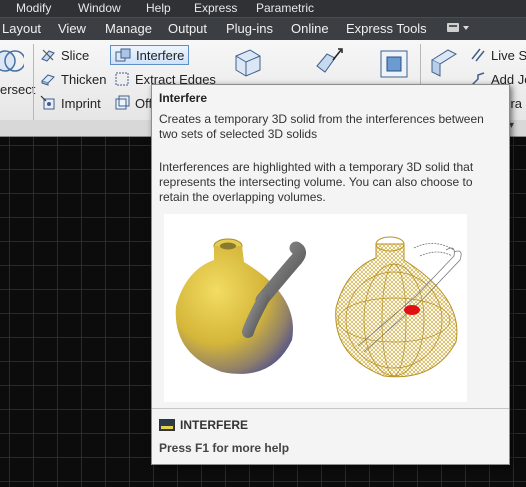 This screenshot has width=526, height=487. What do you see at coordinates (123, 55) in the screenshot?
I see `interfere-icon` at bounding box center [123, 55].